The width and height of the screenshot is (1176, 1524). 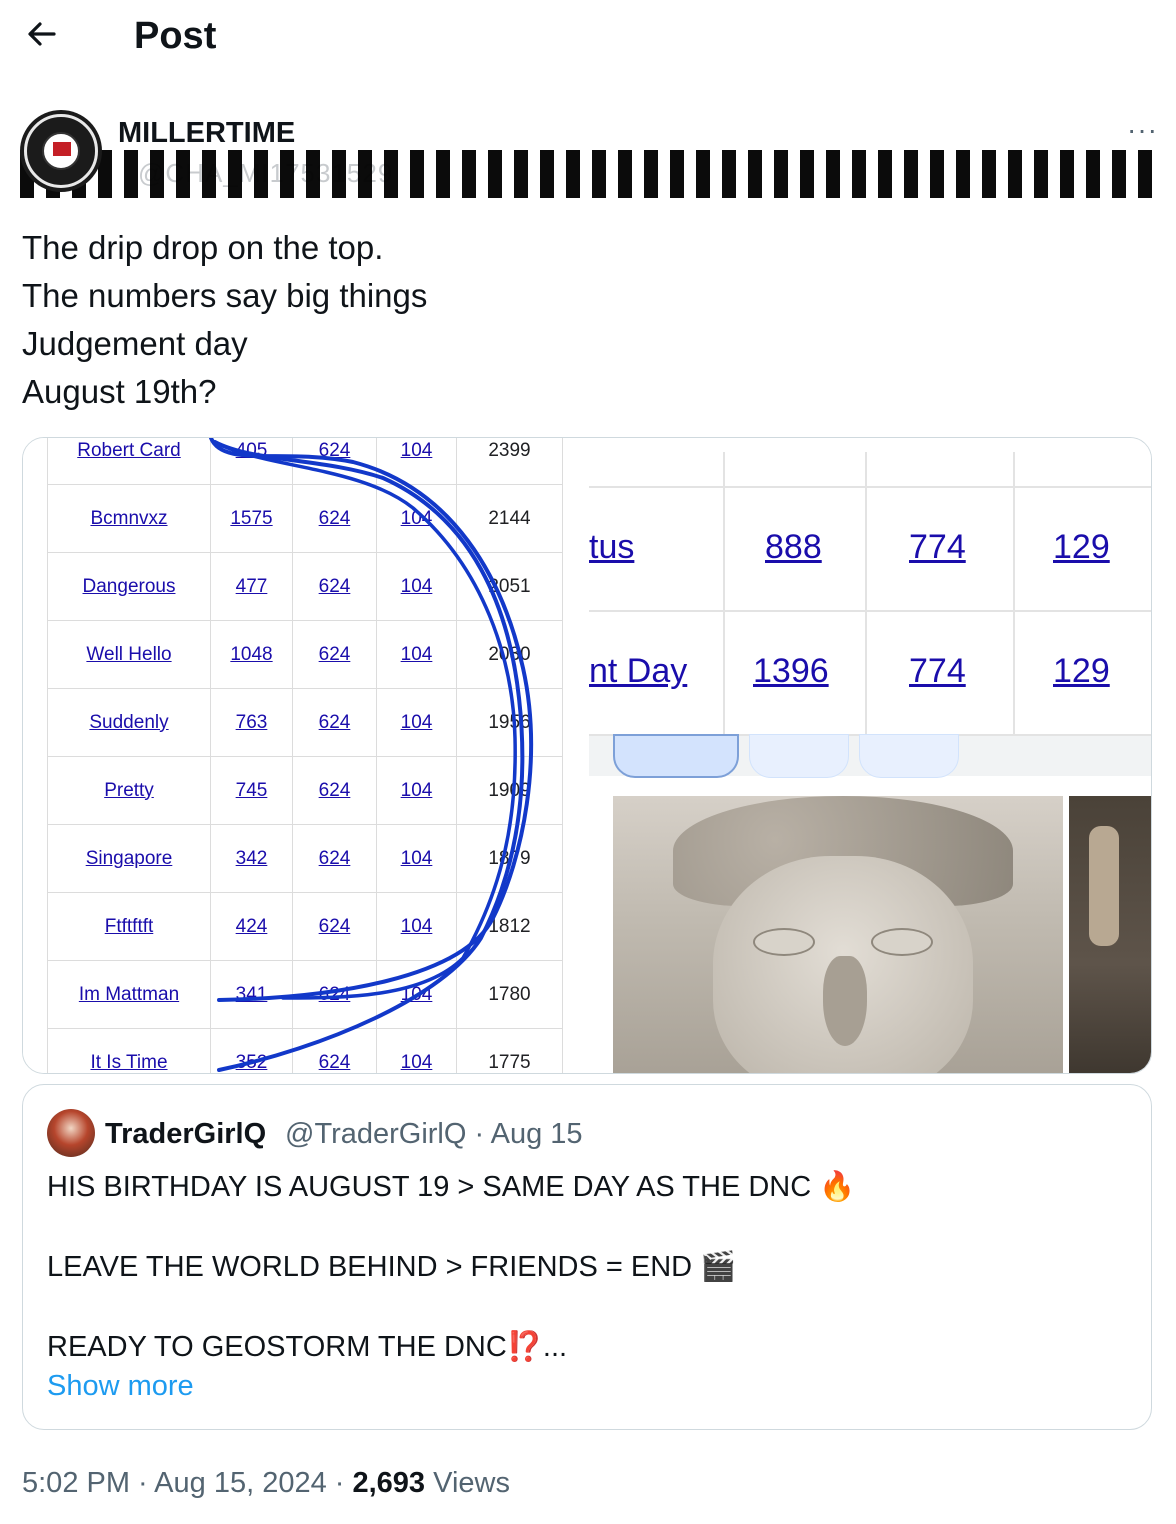 What do you see at coordinates (42, 34) in the screenshot?
I see `back-button` at bounding box center [42, 34].